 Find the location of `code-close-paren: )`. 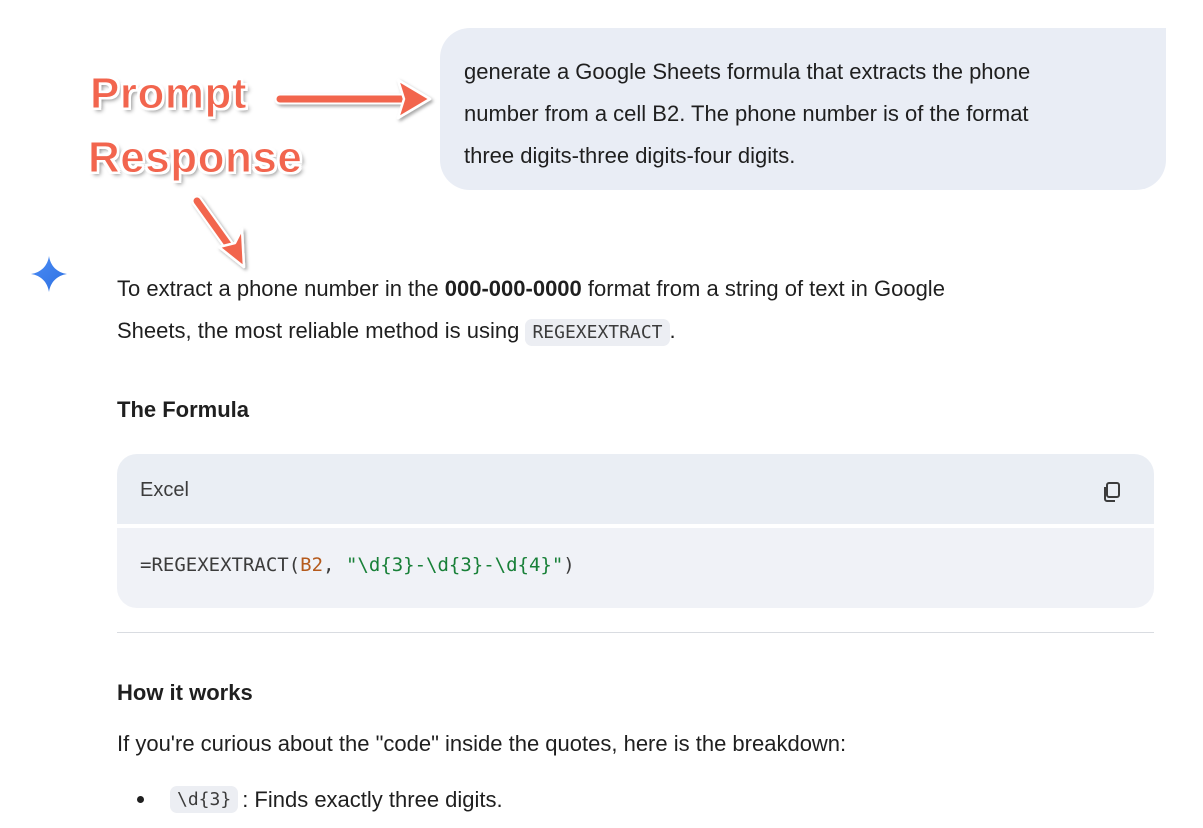

code-close-paren: ) is located at coordinates (569, 565).